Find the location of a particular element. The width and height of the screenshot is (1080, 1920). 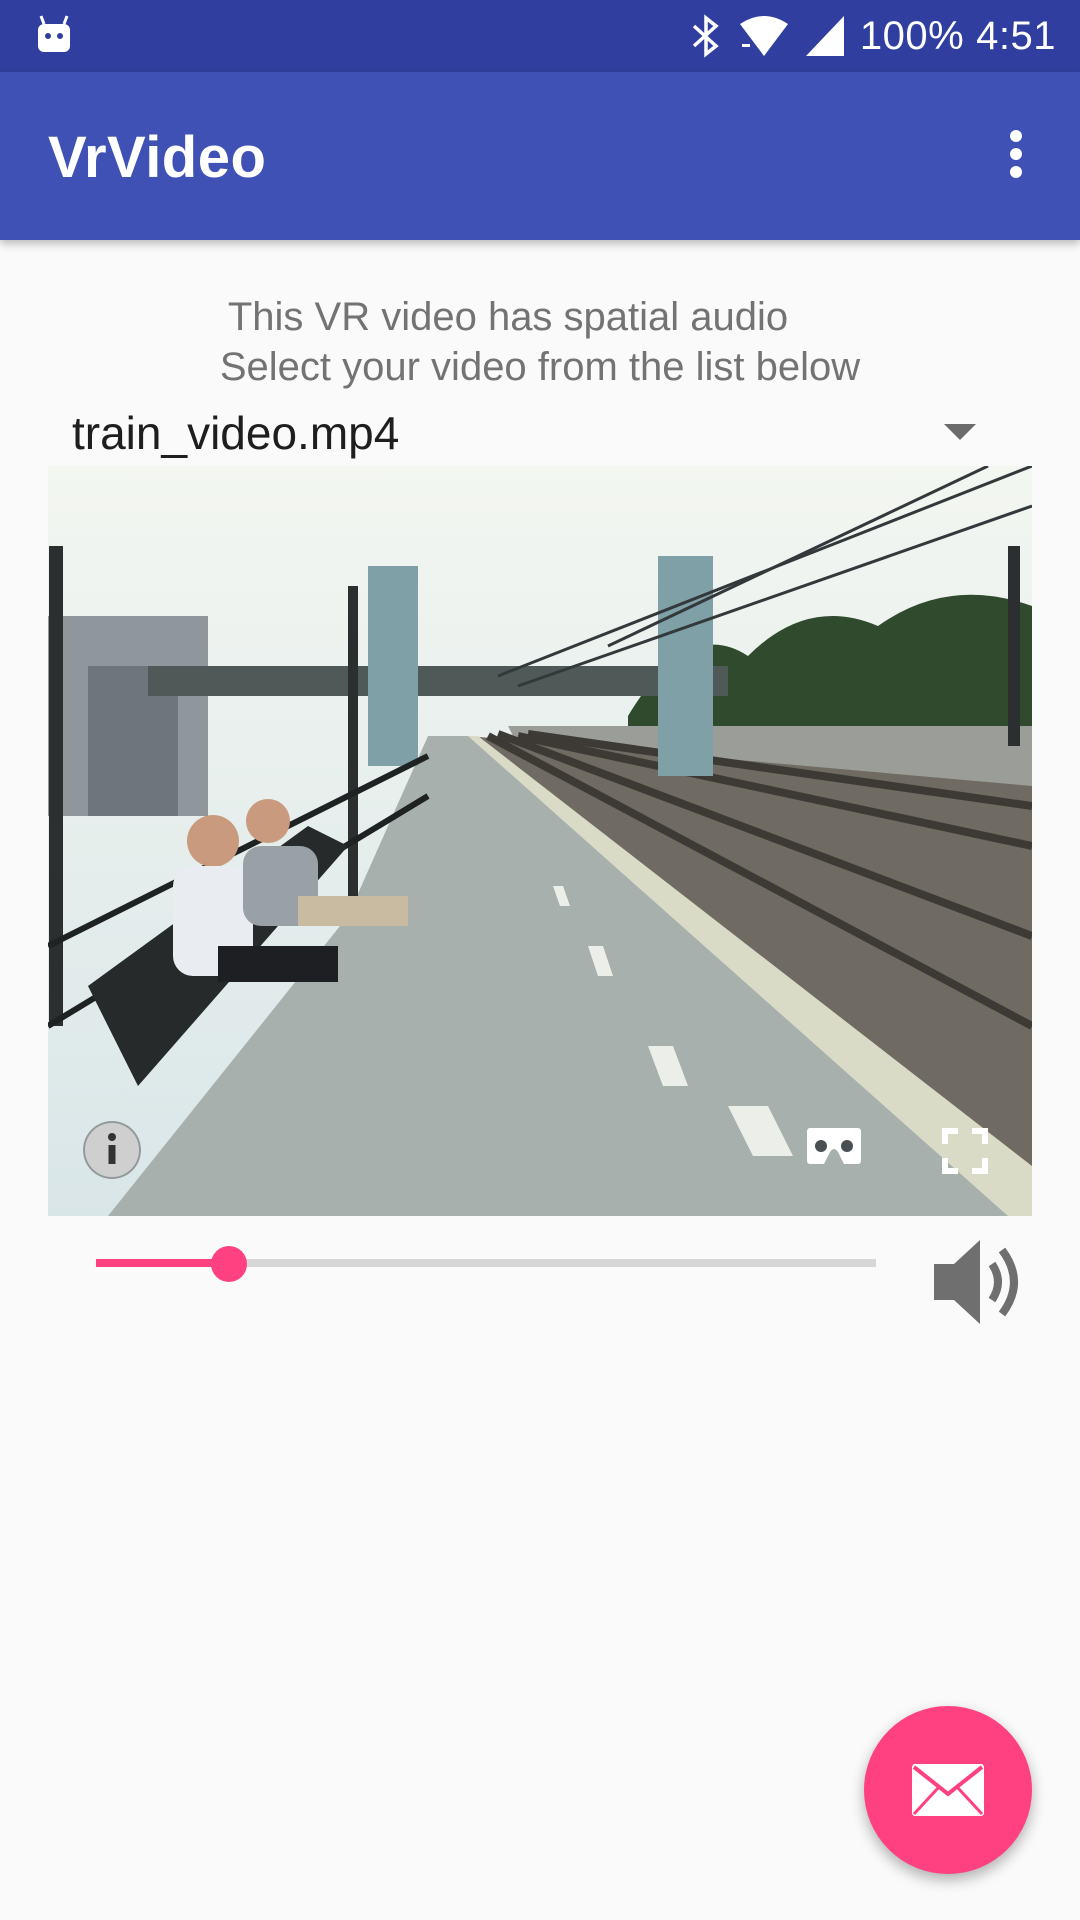

send-feedback-fab is located at coordinates (948, 1790).